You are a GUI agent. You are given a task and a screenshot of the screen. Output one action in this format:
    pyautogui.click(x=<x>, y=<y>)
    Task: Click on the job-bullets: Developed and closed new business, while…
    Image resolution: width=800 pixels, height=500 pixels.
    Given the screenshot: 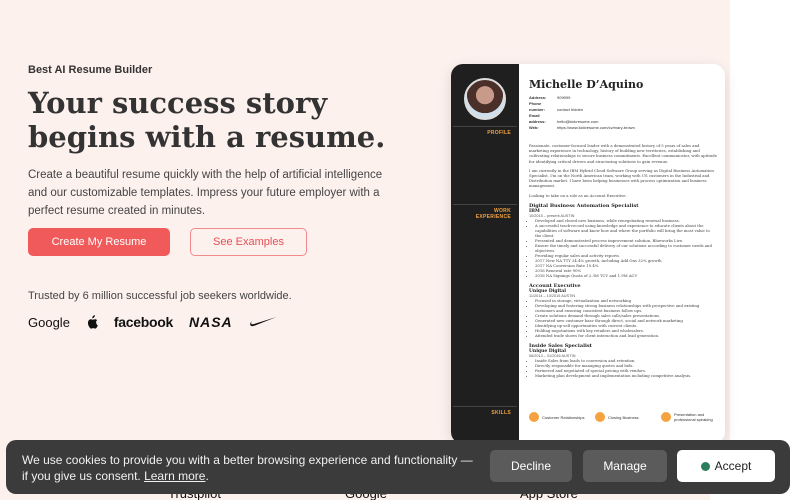 What is the action you would take?
    pyautogui.click(x=623, y=248)
    